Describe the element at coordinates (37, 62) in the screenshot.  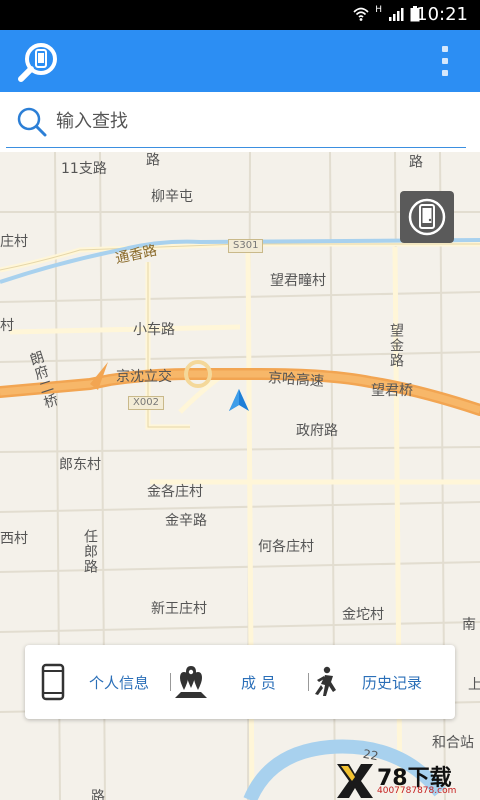
I see `app-logo-icon` at that location.